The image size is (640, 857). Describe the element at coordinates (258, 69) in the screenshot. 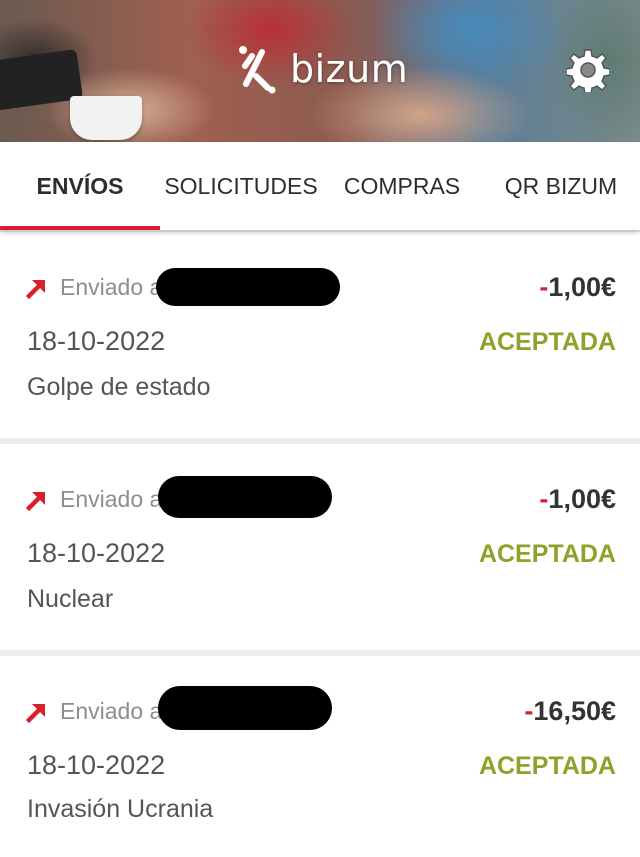

I see `bizum-logo-icon` at that location.